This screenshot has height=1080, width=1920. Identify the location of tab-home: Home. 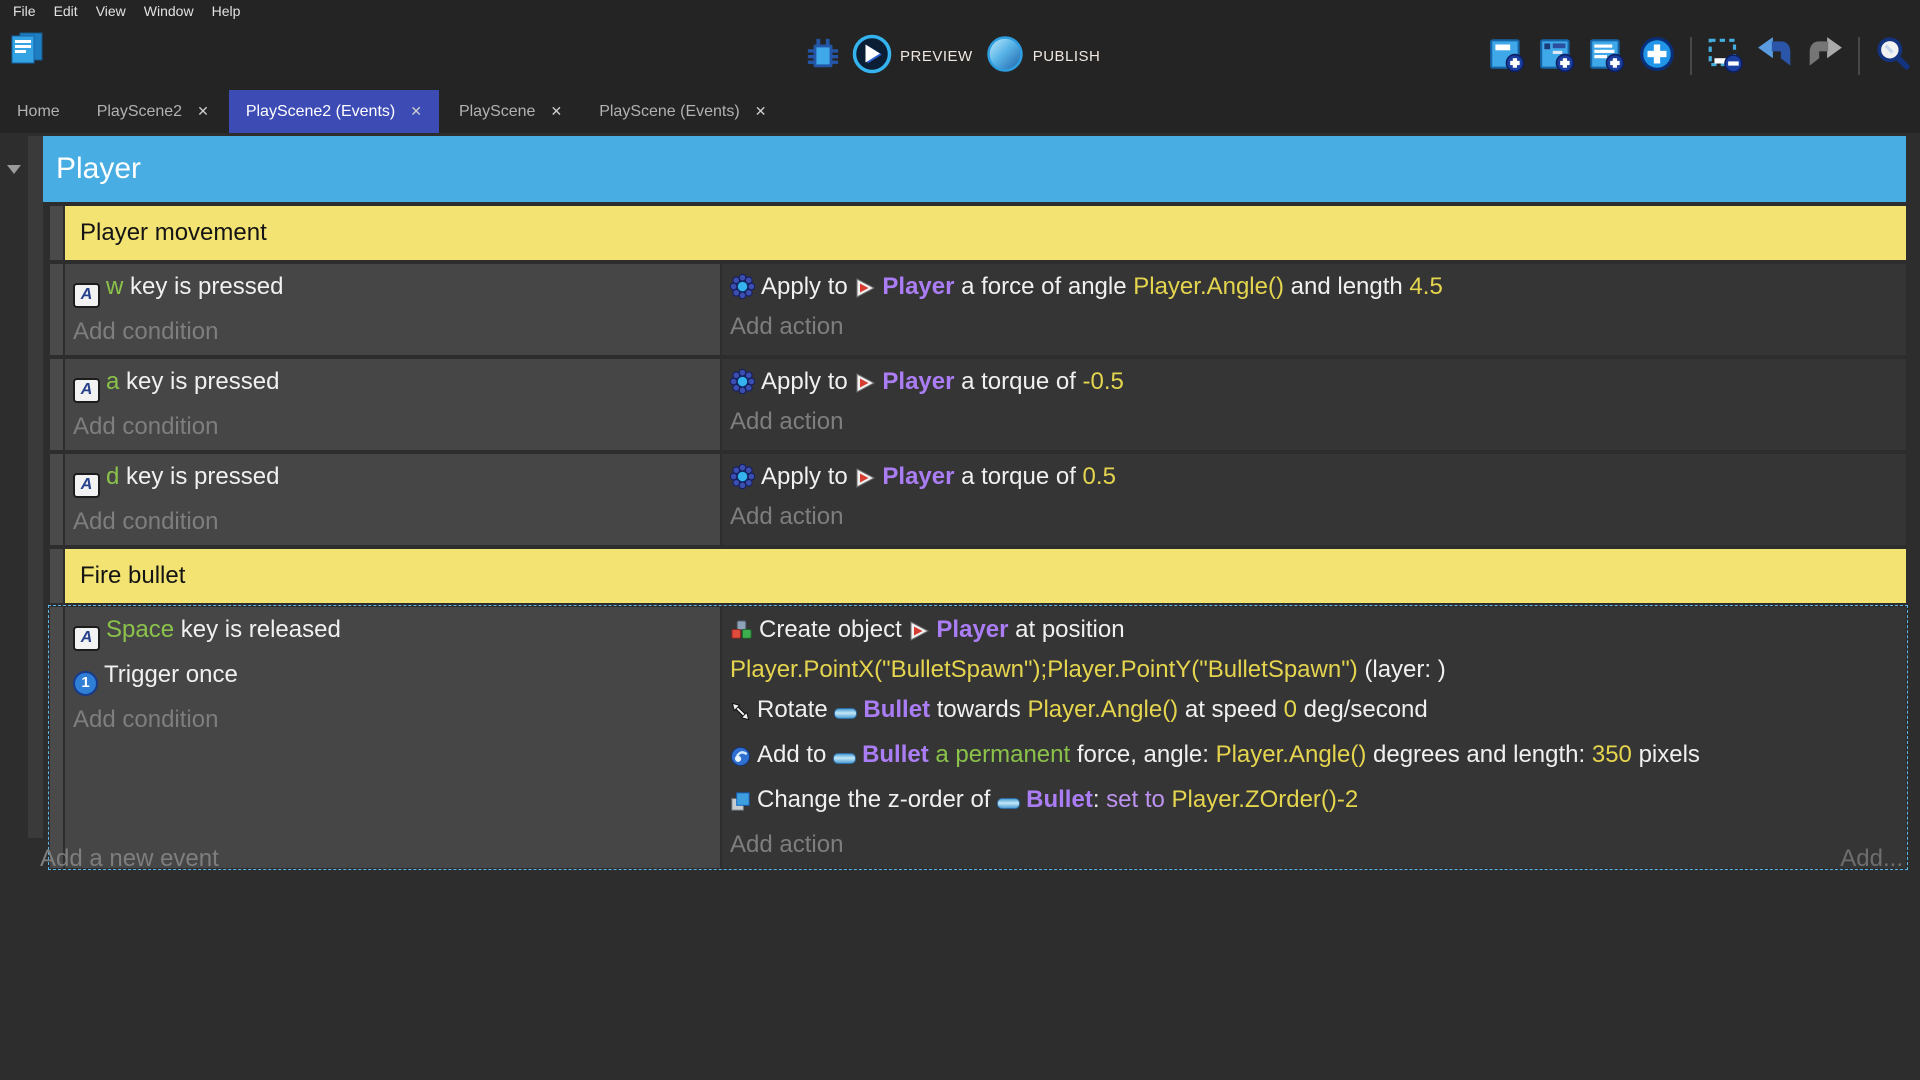
(38, 111).